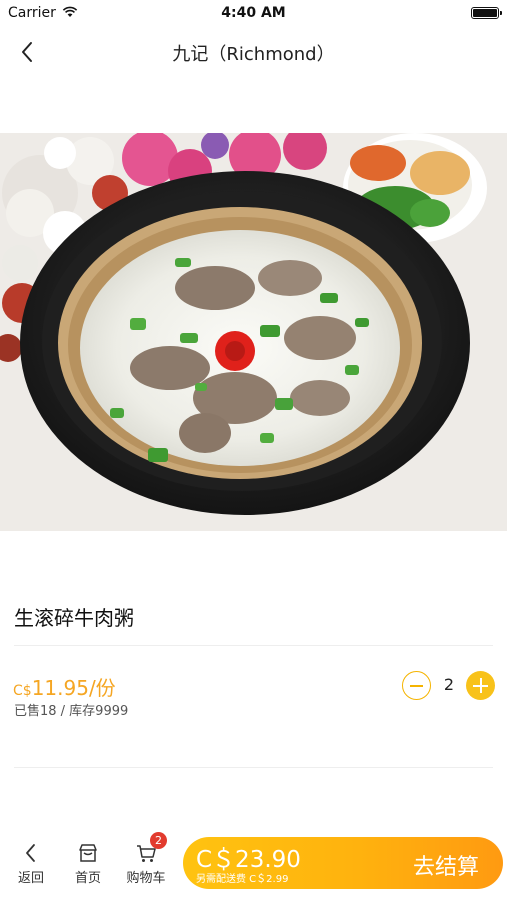 This screenshot has height=900, width=507. I want to click on product-price: C$11.95/份, so click(64, 686).